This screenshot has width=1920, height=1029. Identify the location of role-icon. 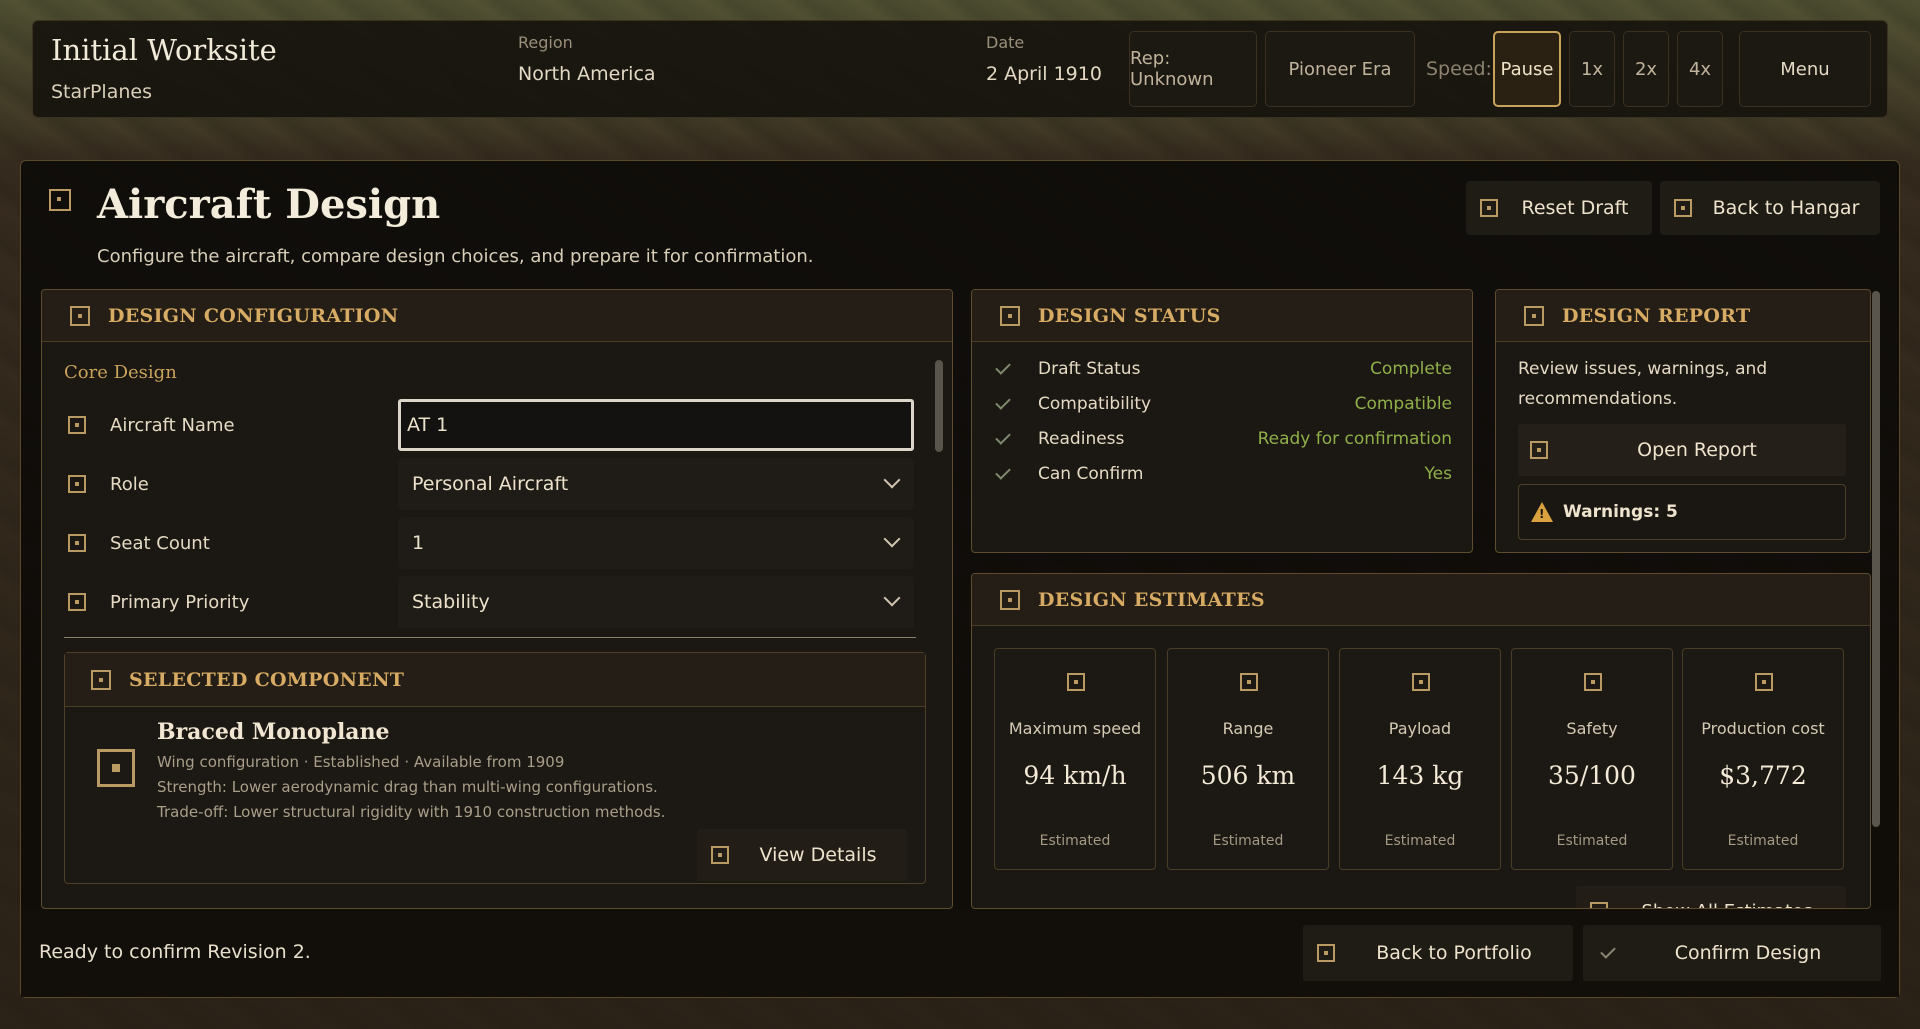
(77, 484).